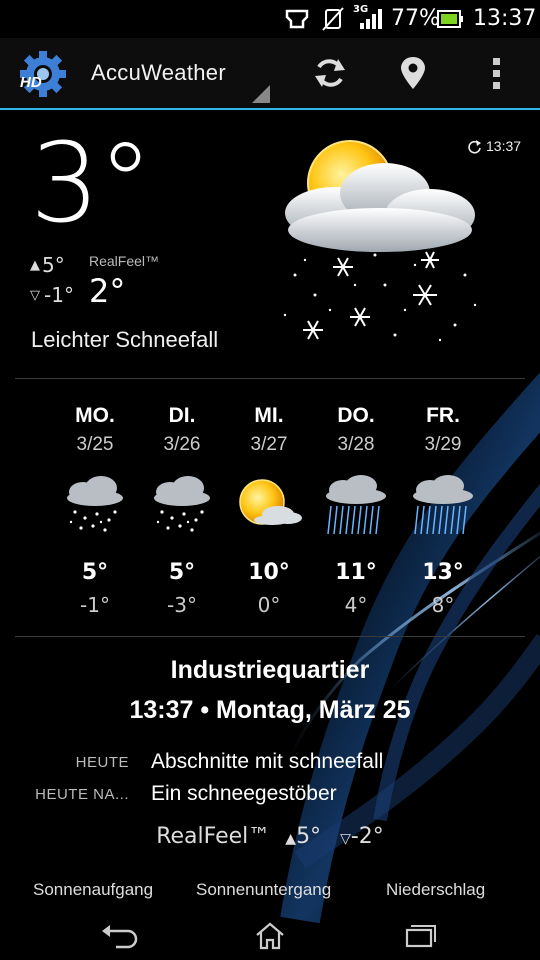 This screenshot has width=540, height=960. I want to click on forecast-date: 3/26, so click(182, 444).